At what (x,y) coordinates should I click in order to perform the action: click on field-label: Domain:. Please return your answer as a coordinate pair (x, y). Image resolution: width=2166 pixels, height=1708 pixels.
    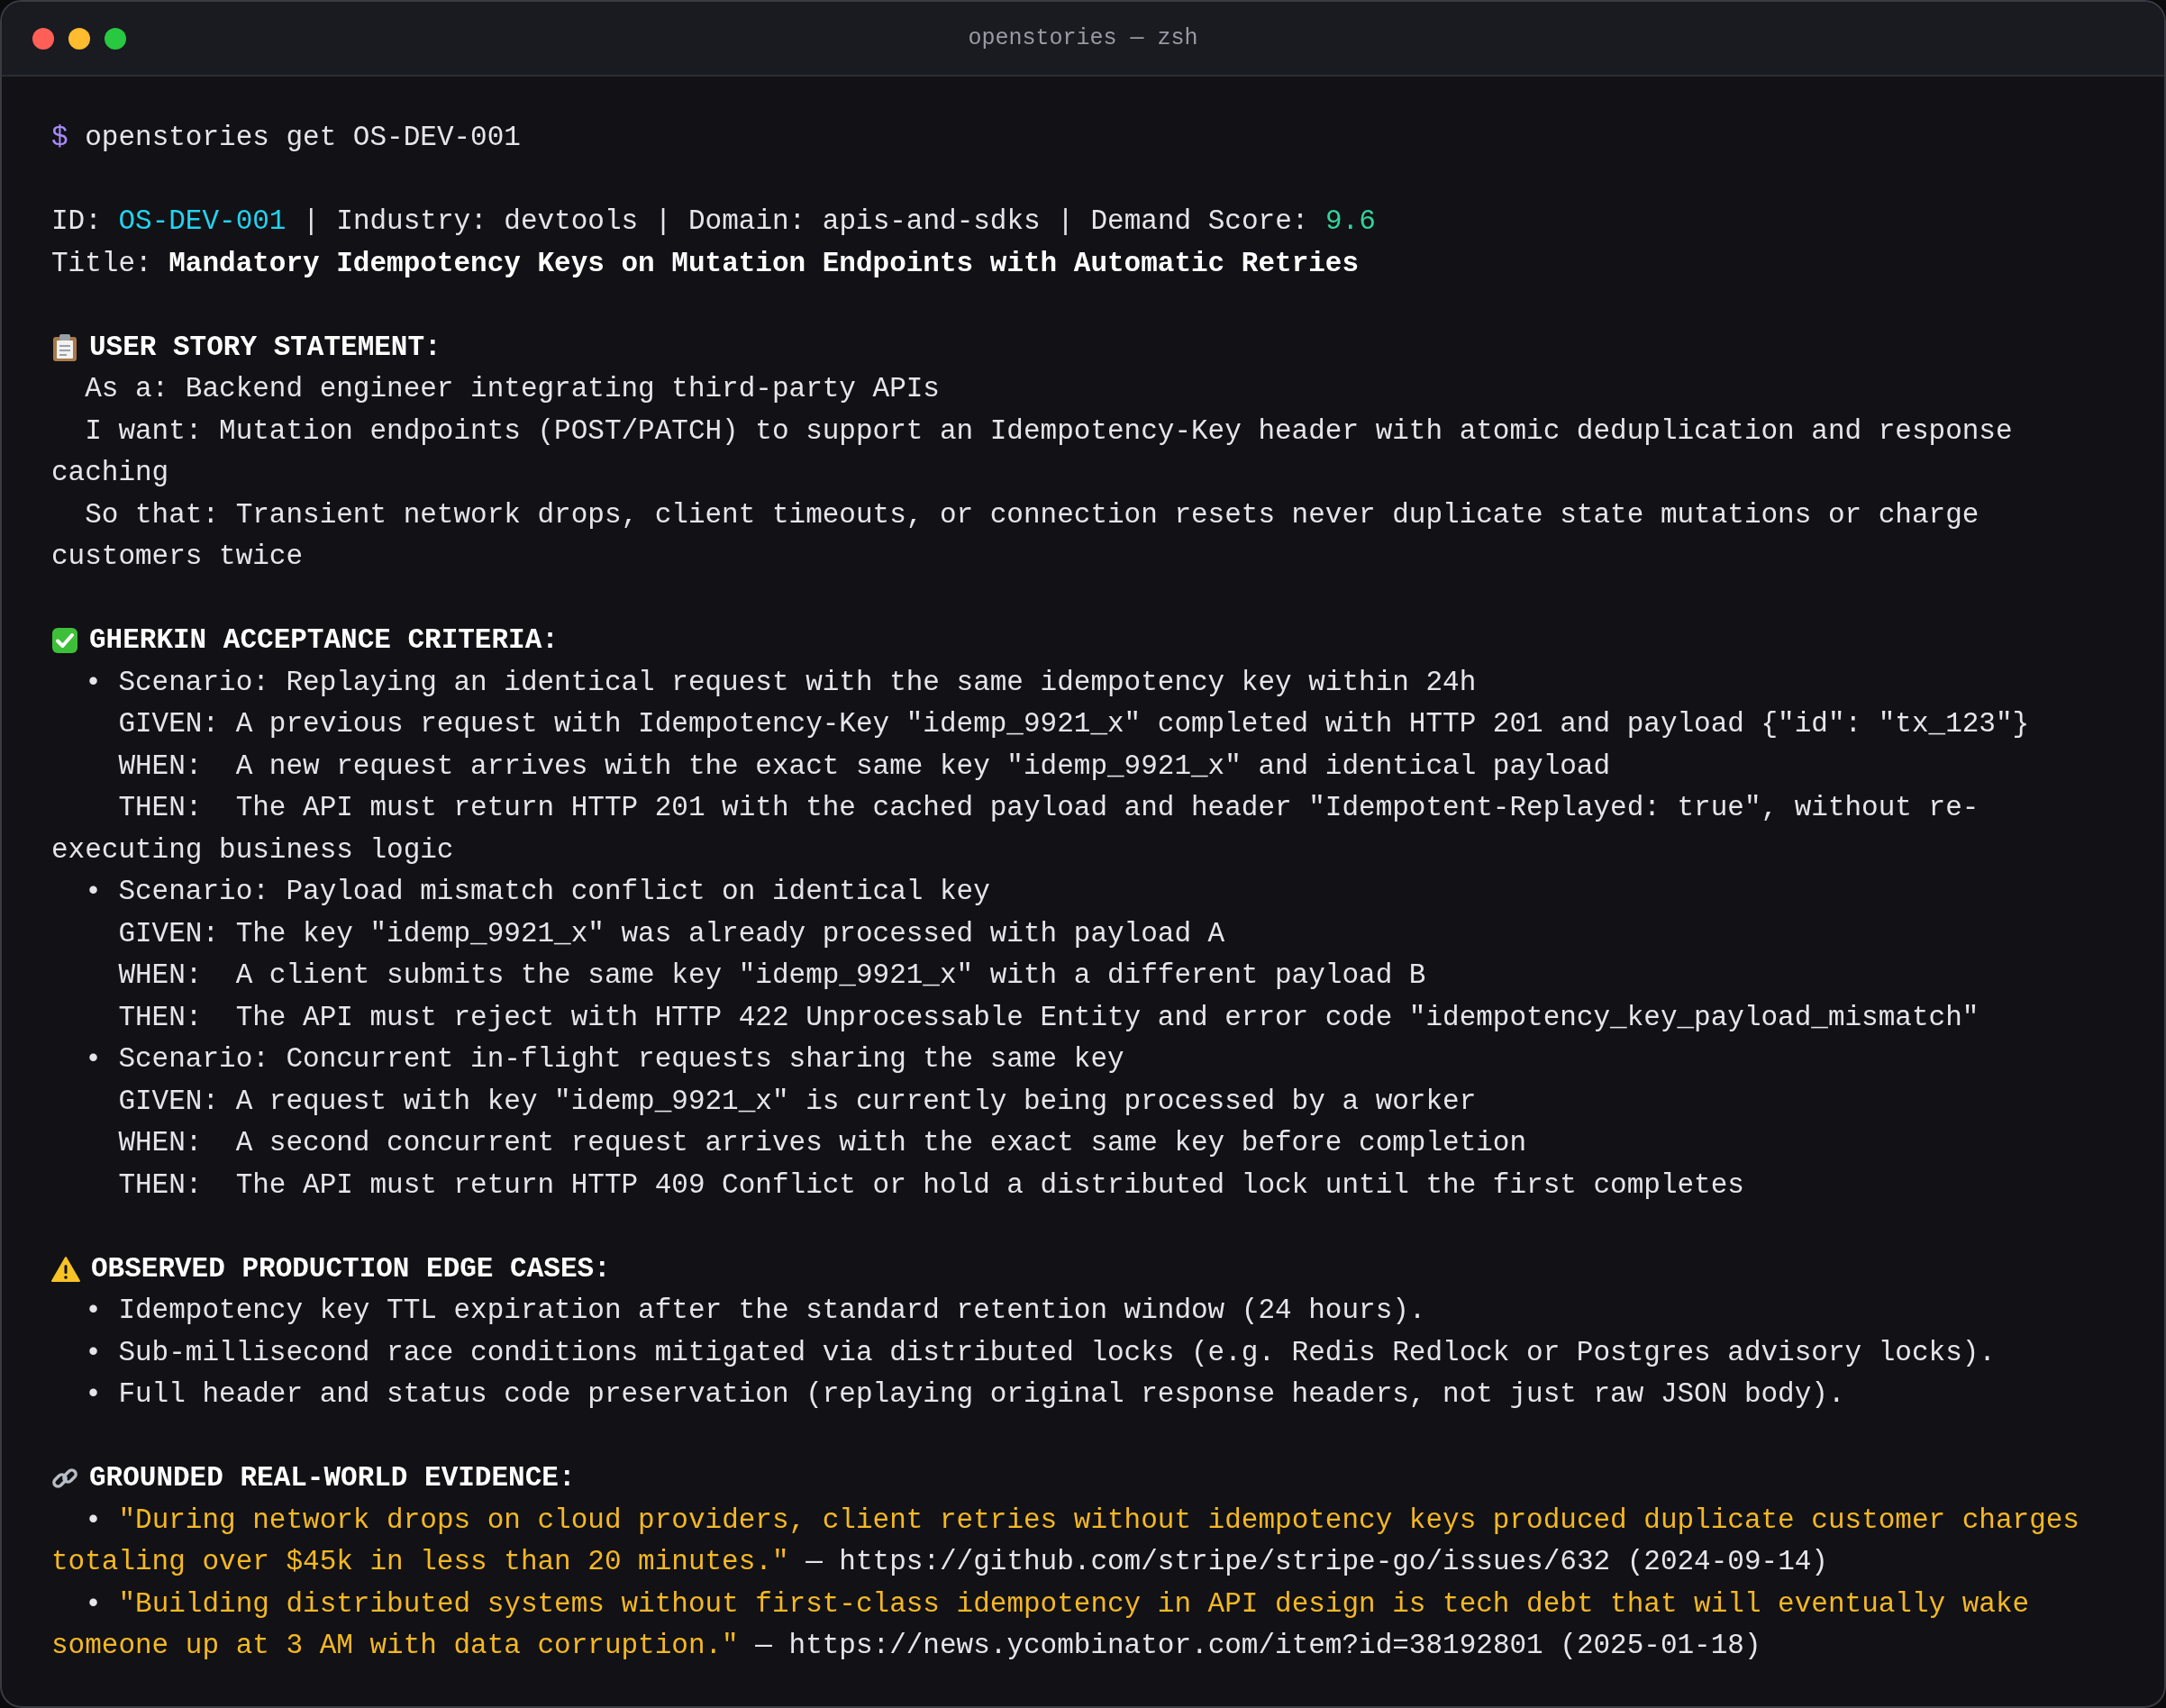
    Looking at the image, I should click on (747, 221).